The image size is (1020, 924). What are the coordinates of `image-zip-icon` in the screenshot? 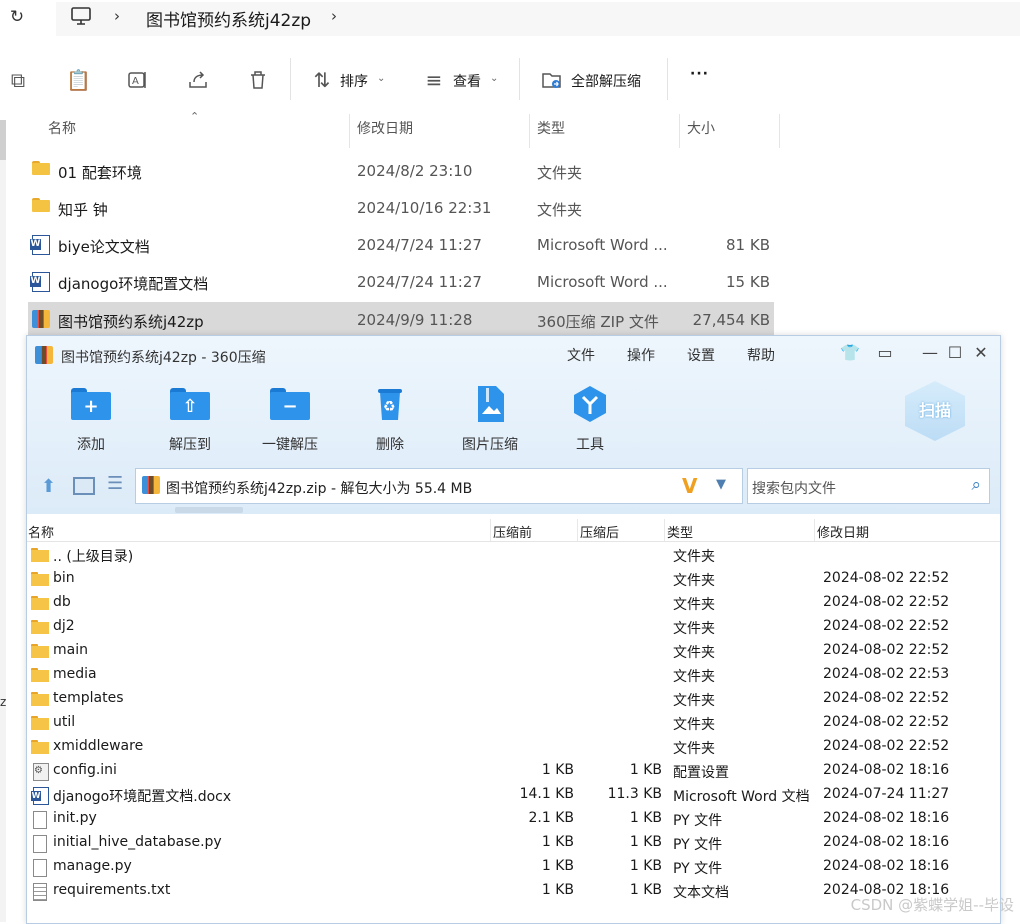 It's located at (490, 404).